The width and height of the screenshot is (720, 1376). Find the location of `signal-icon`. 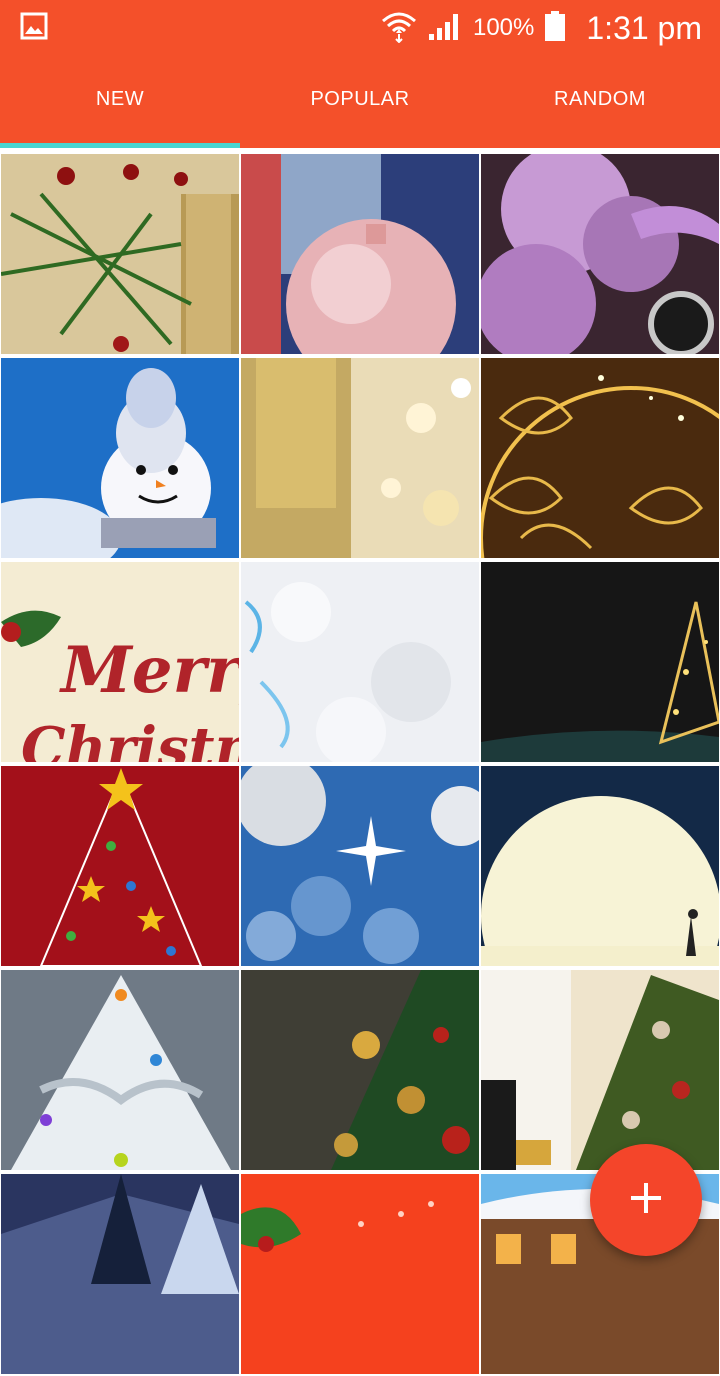

signal-icon is located at coordinates (445, 28).